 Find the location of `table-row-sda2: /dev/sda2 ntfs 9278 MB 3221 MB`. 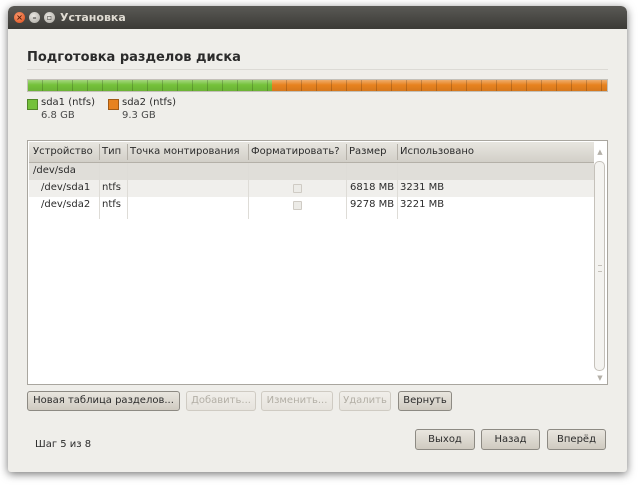

table-row-sda2: /dev/sda2 ntfs 9278 MB 3221 MB is located at coordinates (311, 205).